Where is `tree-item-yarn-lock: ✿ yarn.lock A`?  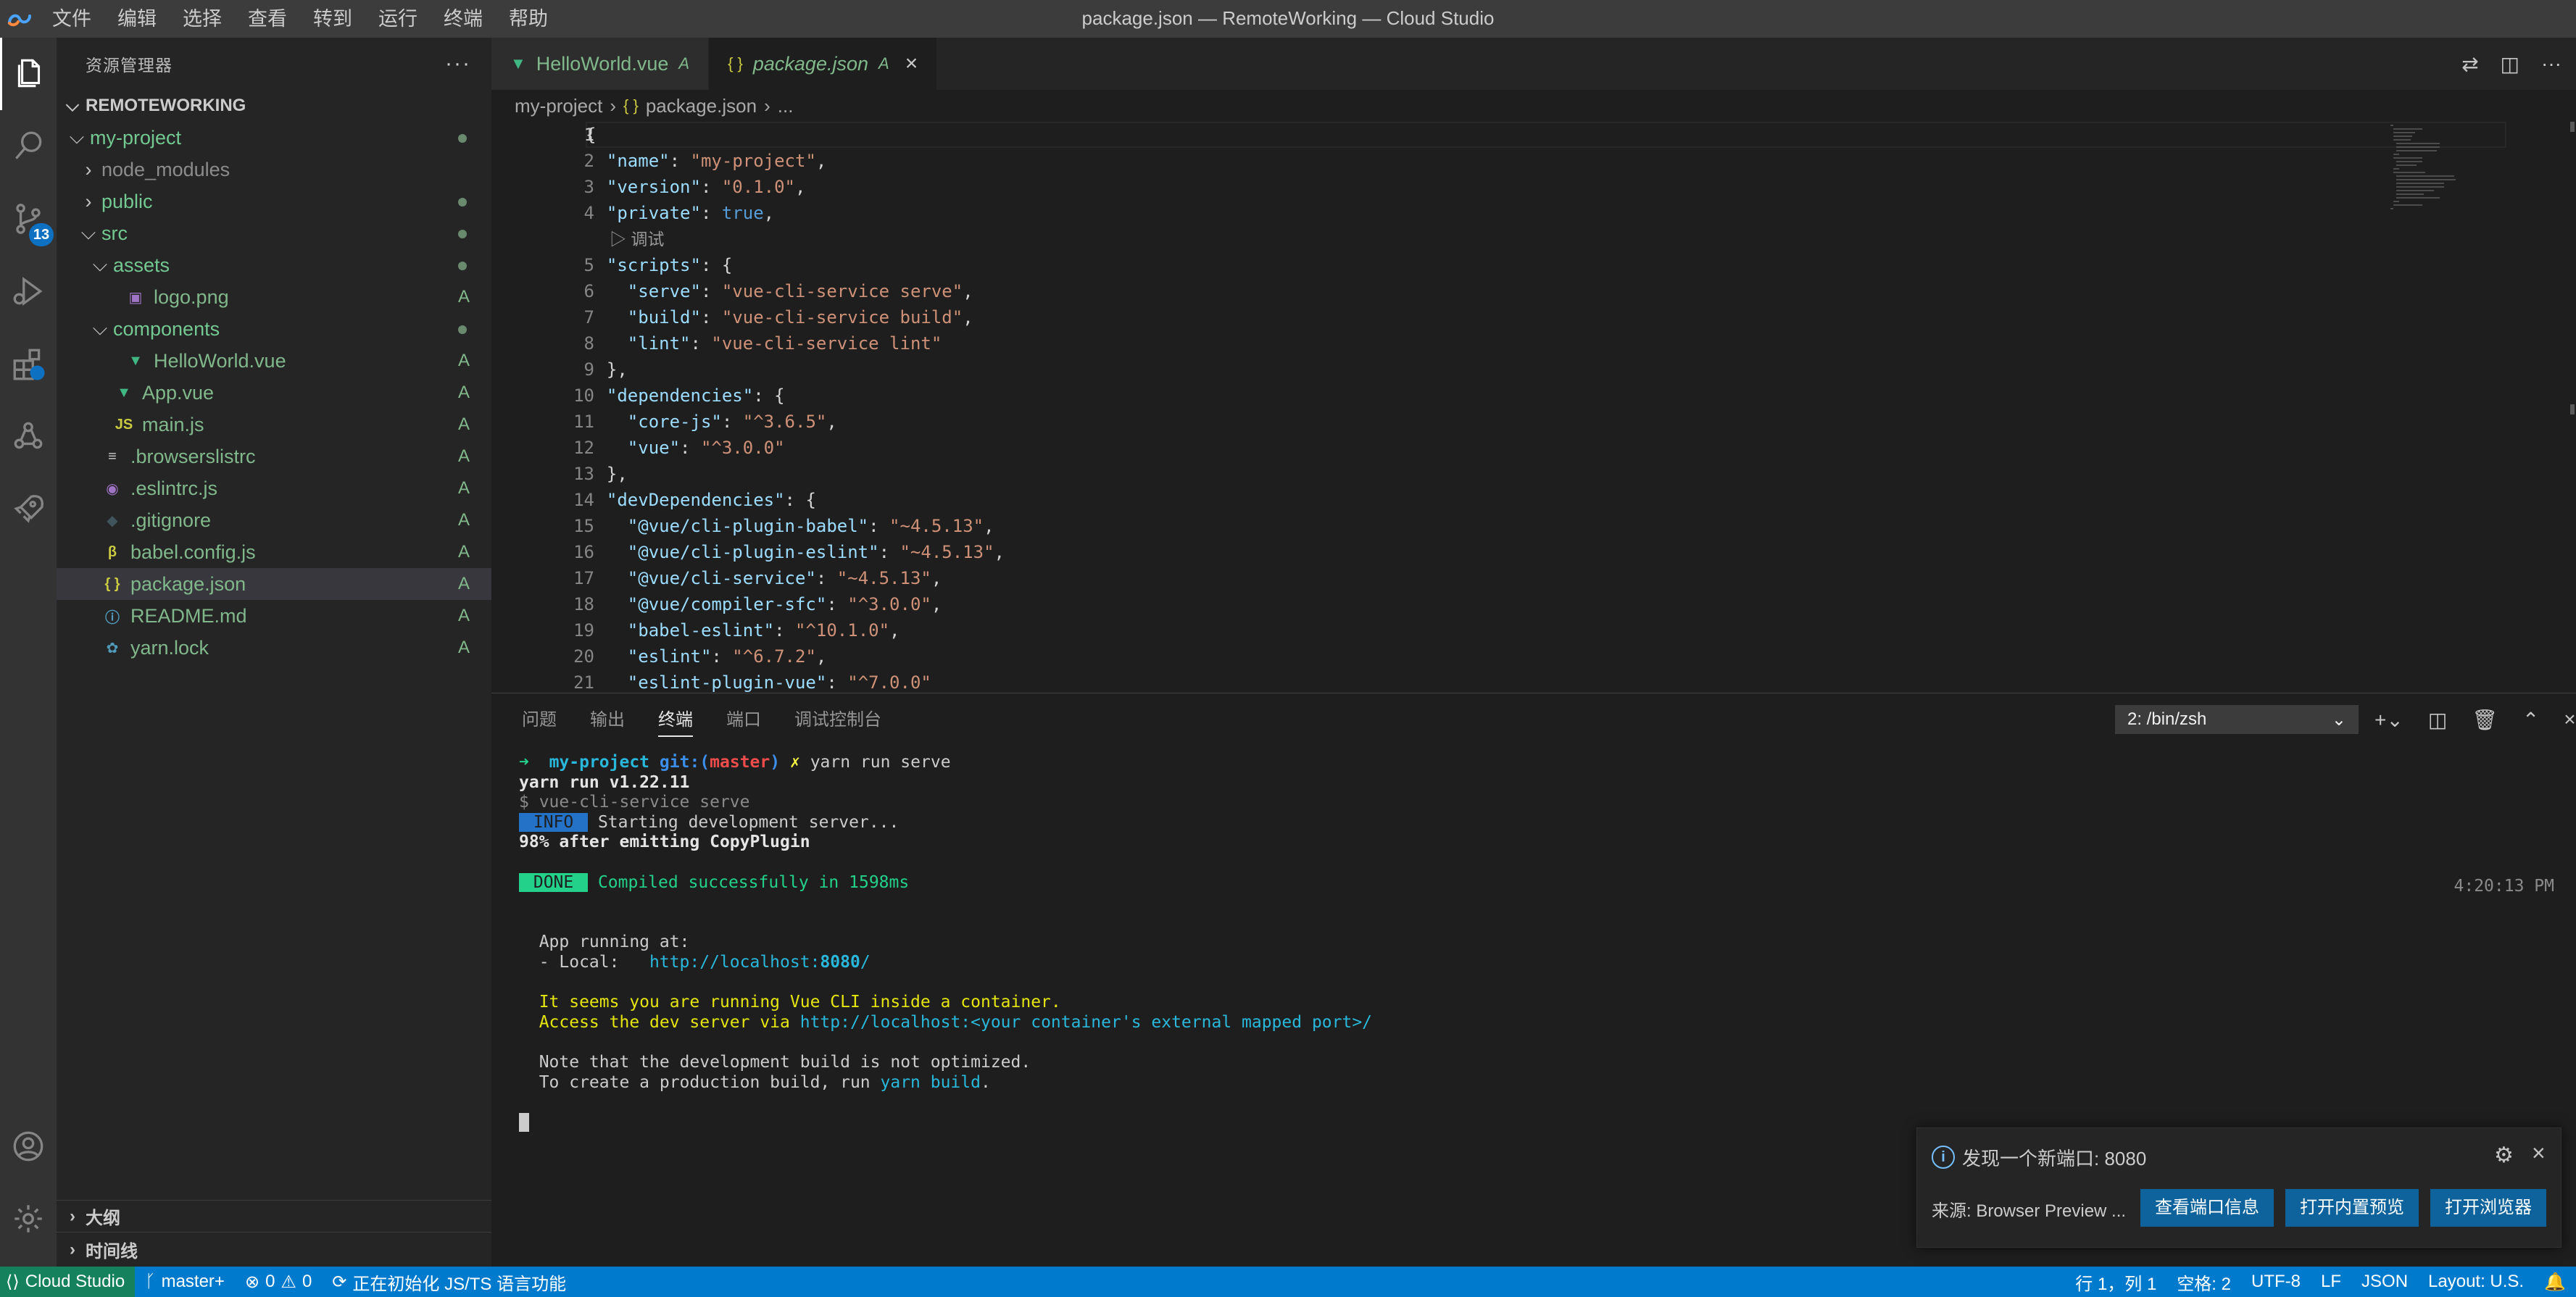 tree-item-yarn-lock: ✿ yarn.lock A is located at coordinates (274, 648).